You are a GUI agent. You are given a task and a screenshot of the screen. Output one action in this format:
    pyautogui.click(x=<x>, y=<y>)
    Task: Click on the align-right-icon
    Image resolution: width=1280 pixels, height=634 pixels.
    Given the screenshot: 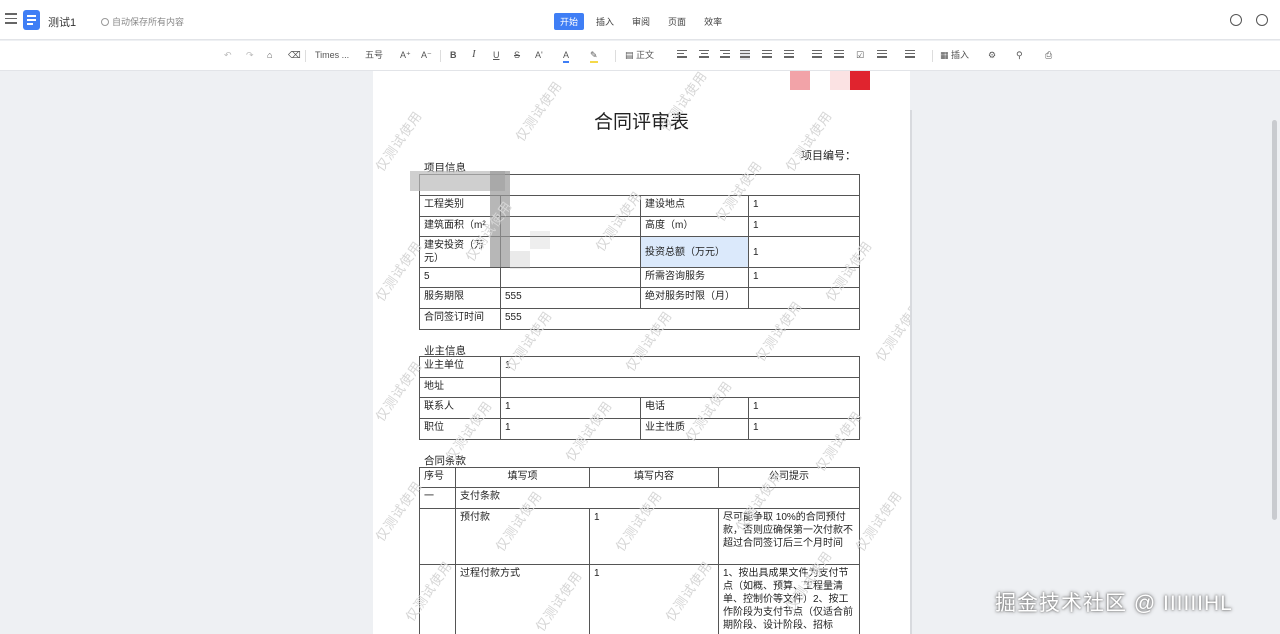 What is the action you would take?
    pyautogui.click(x=725, y=55)
    